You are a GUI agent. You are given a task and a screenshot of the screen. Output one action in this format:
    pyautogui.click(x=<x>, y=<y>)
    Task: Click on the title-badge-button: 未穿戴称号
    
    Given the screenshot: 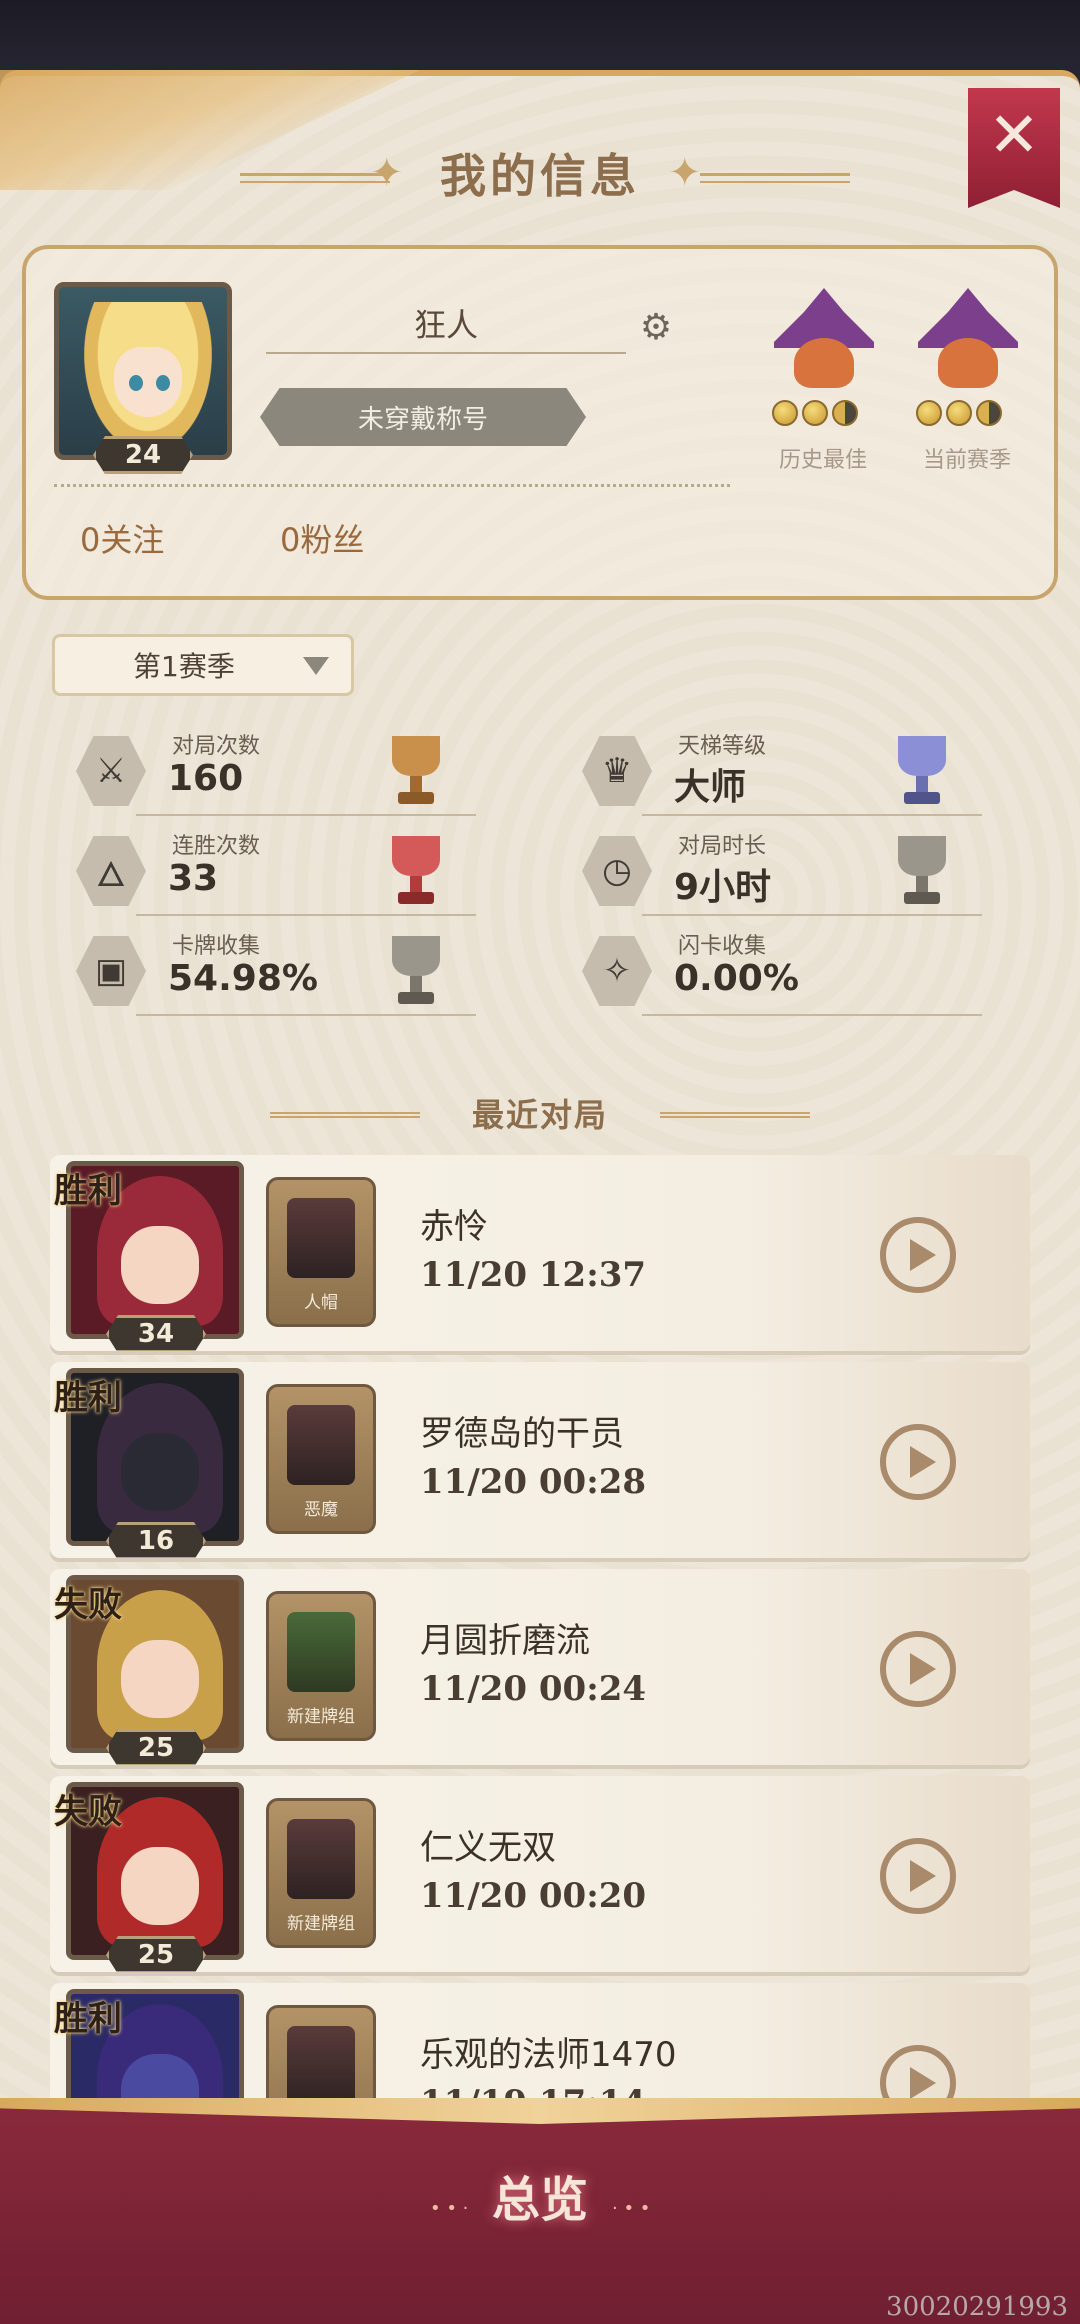 What is the action you would take?
    pyautogui.click(x=423, y=417)
    